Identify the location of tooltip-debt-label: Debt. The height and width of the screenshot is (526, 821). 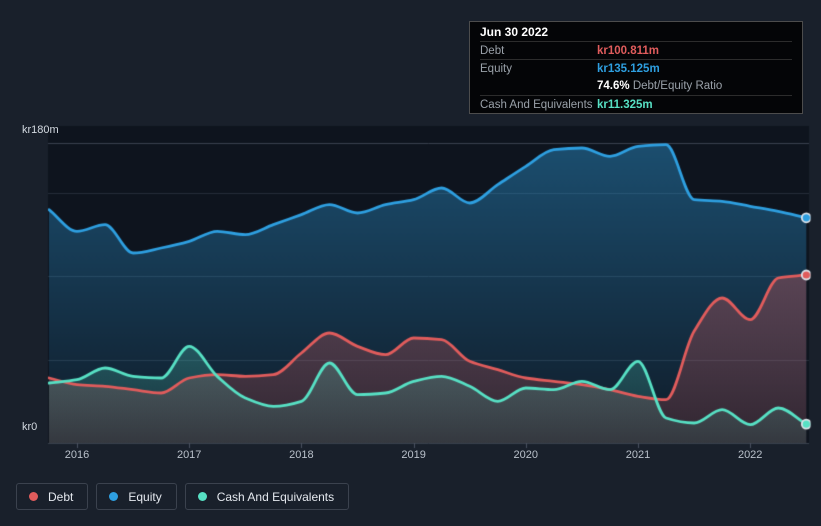
(492, 51).